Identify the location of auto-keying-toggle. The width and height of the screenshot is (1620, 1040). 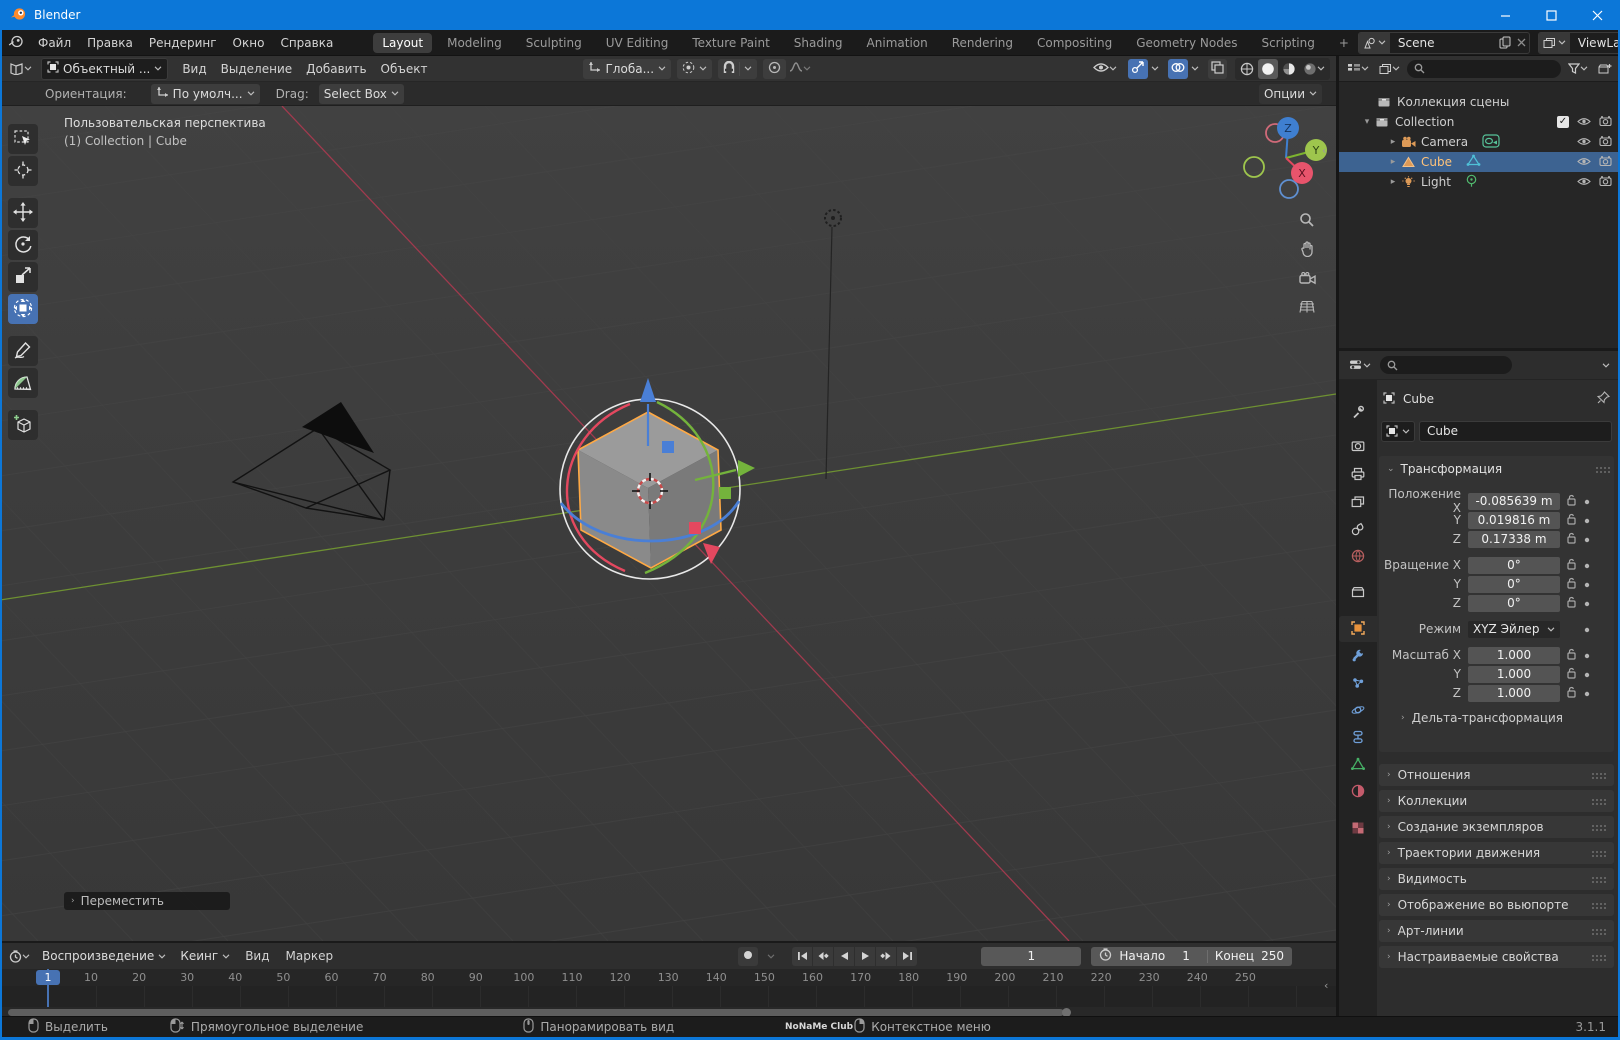
(748, 956).